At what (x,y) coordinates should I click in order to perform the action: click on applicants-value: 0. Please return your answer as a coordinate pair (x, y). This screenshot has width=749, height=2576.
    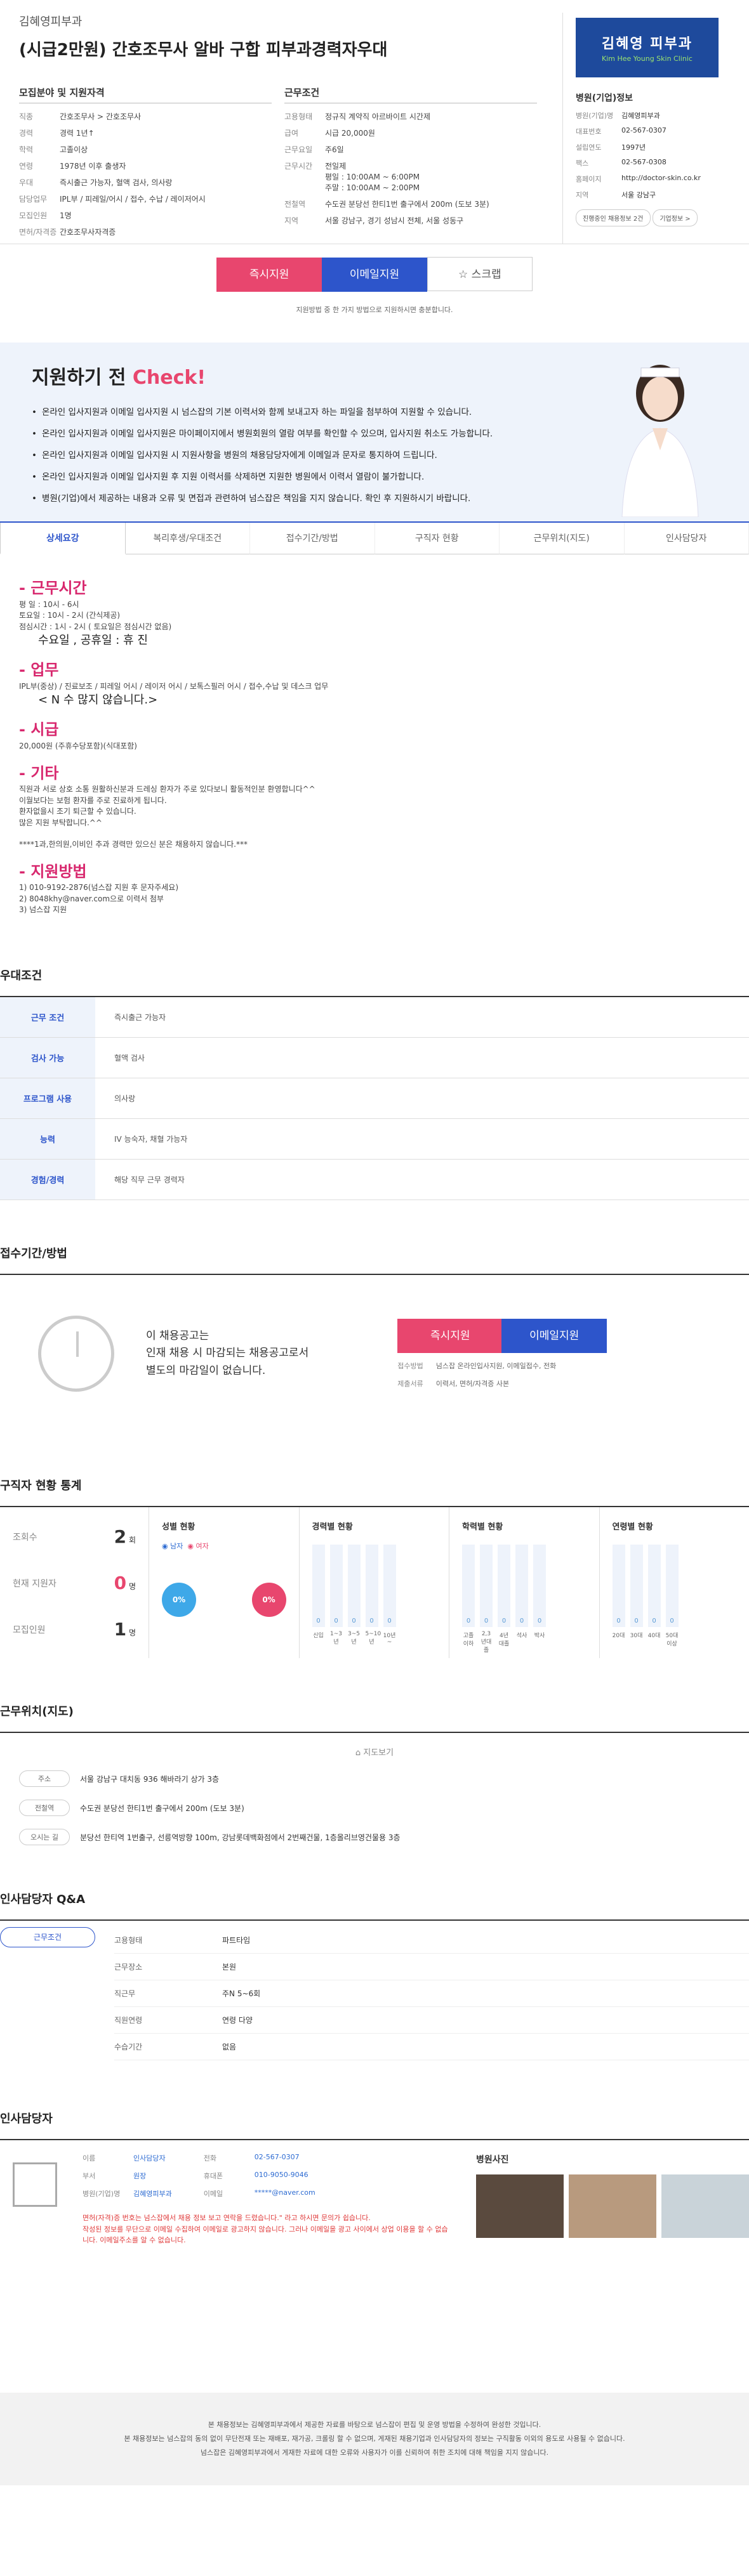
    Looking at the image, I should click on (121, 1583).